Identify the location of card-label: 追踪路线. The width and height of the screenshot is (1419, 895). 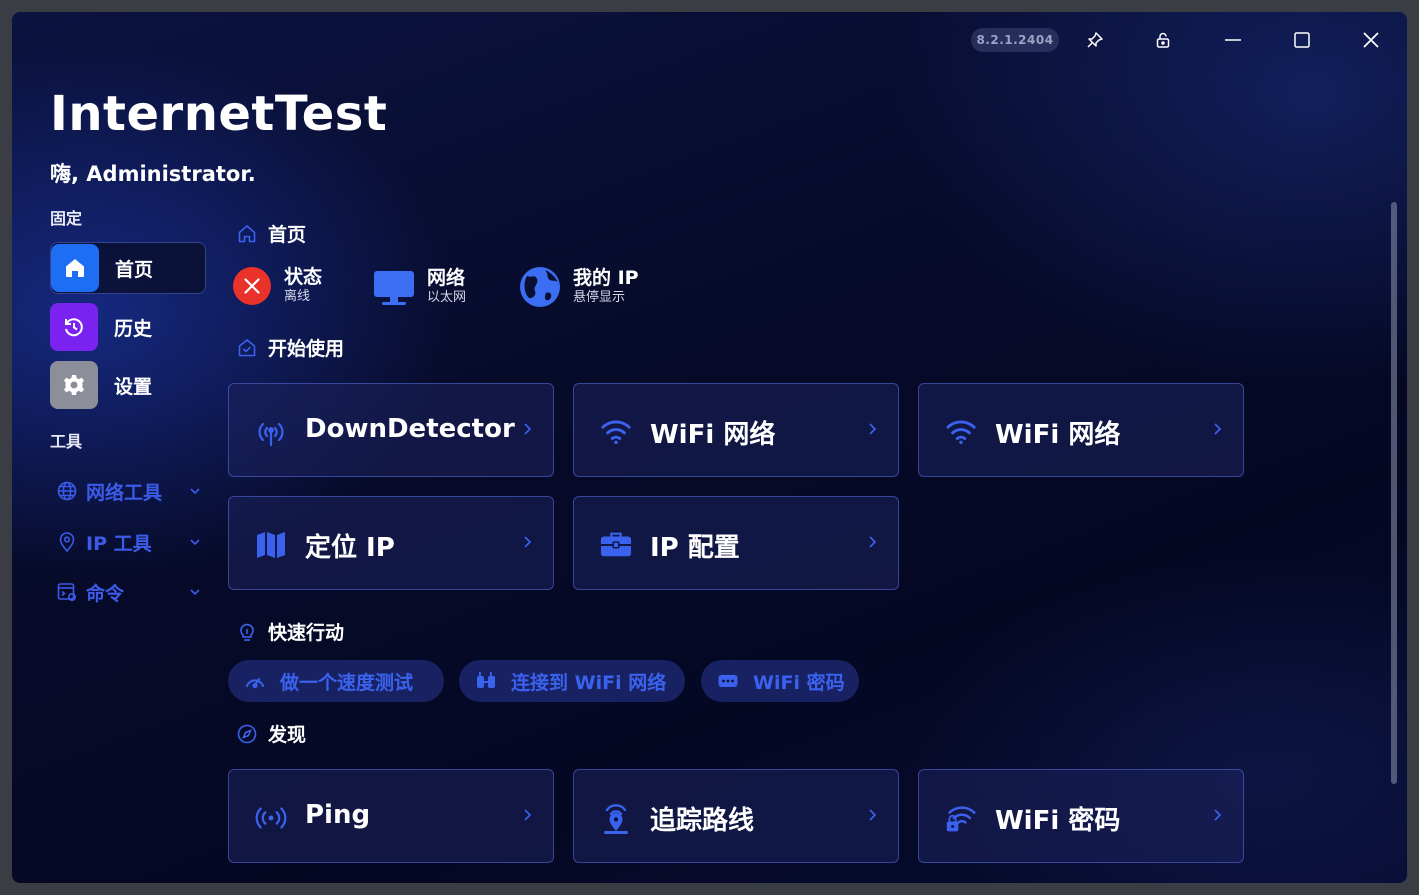
(702, 821).